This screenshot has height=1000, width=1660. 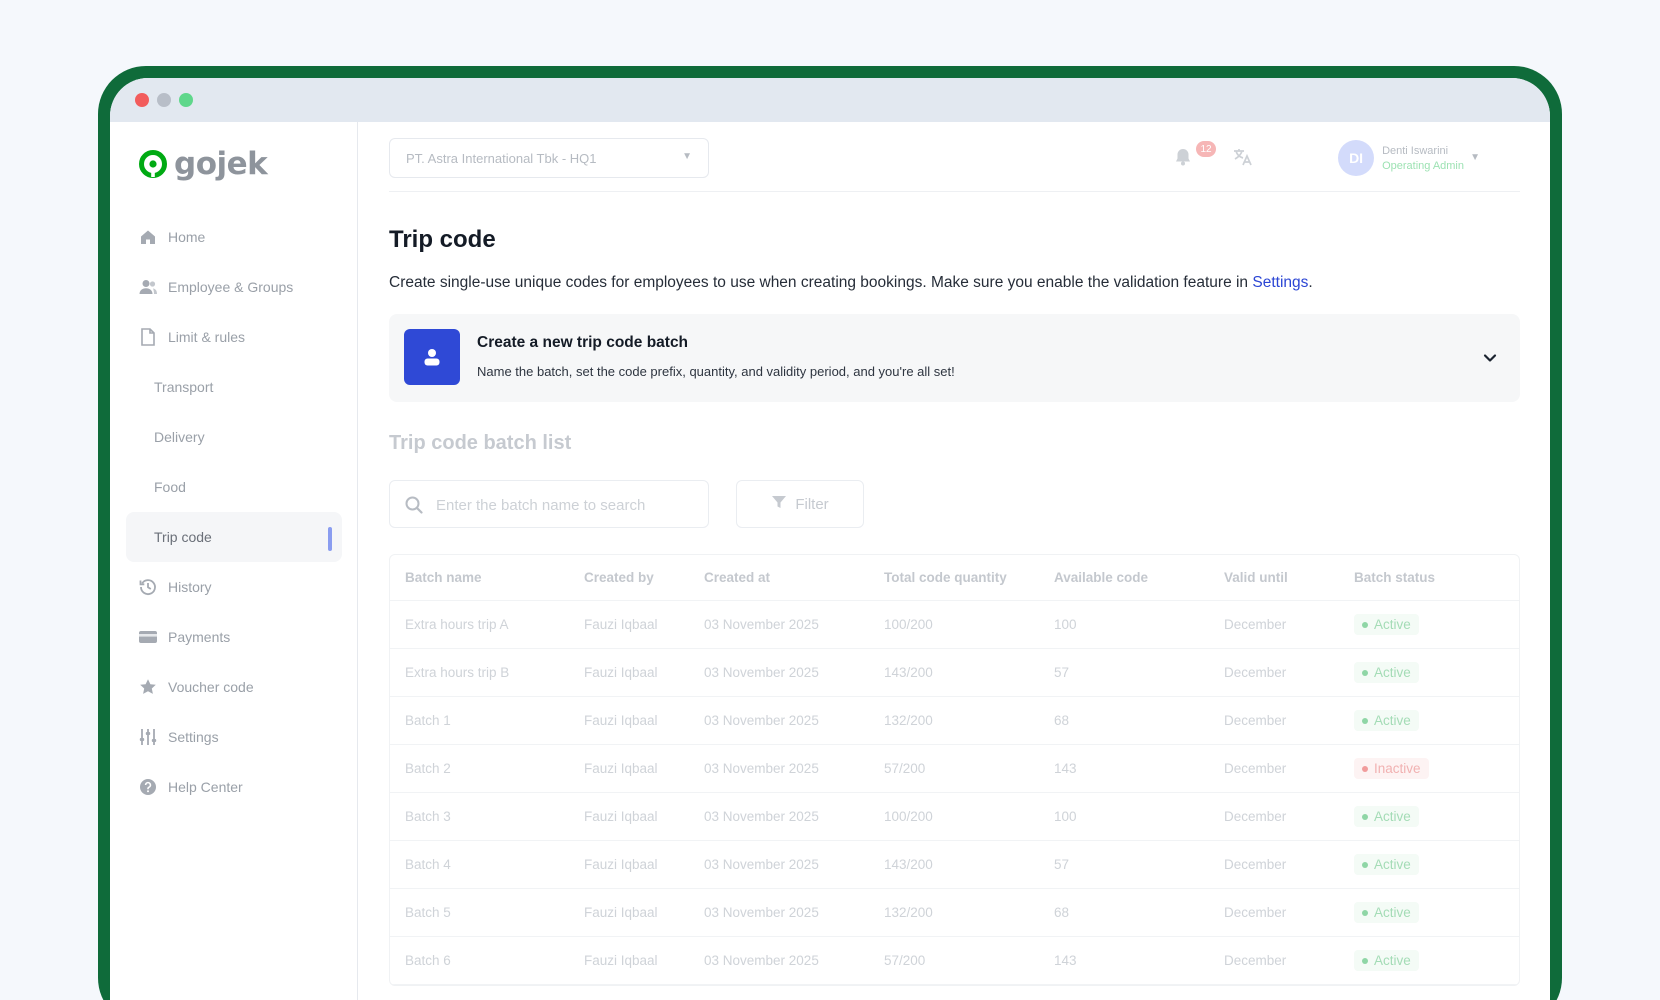 What do you see at coordinates (203, 164) in the screenshot?
I see `brand-logo: gojek` at bounding box center [203, 164].